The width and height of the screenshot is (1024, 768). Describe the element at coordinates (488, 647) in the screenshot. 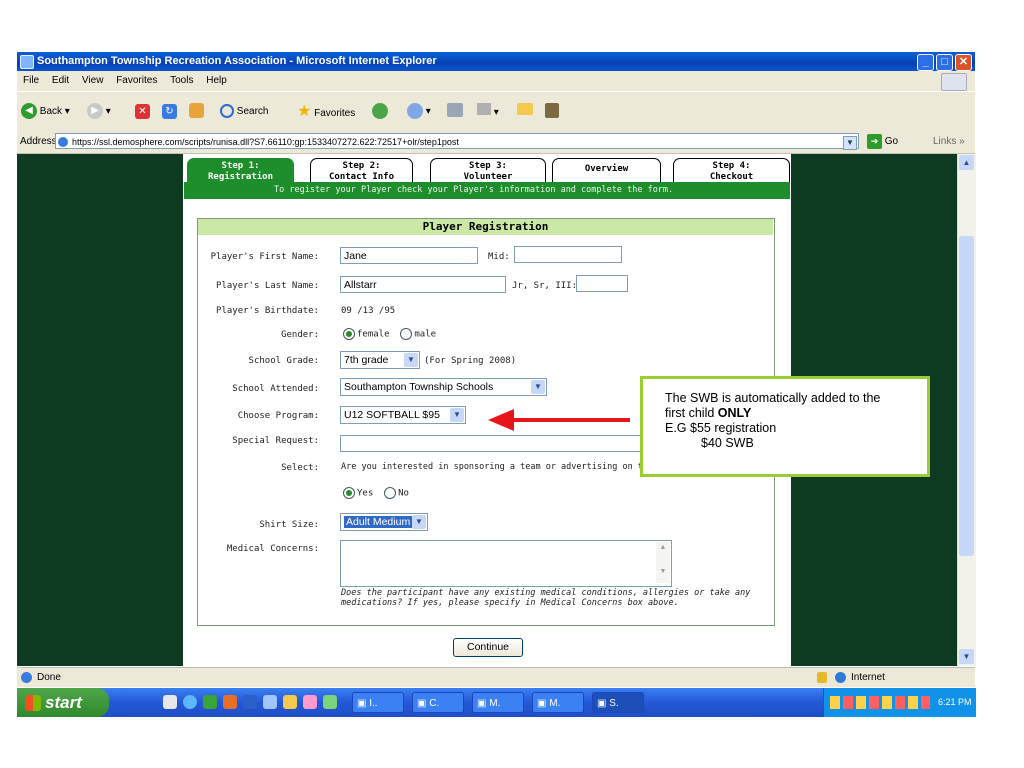

I see `continue-button: Continue` at that location.